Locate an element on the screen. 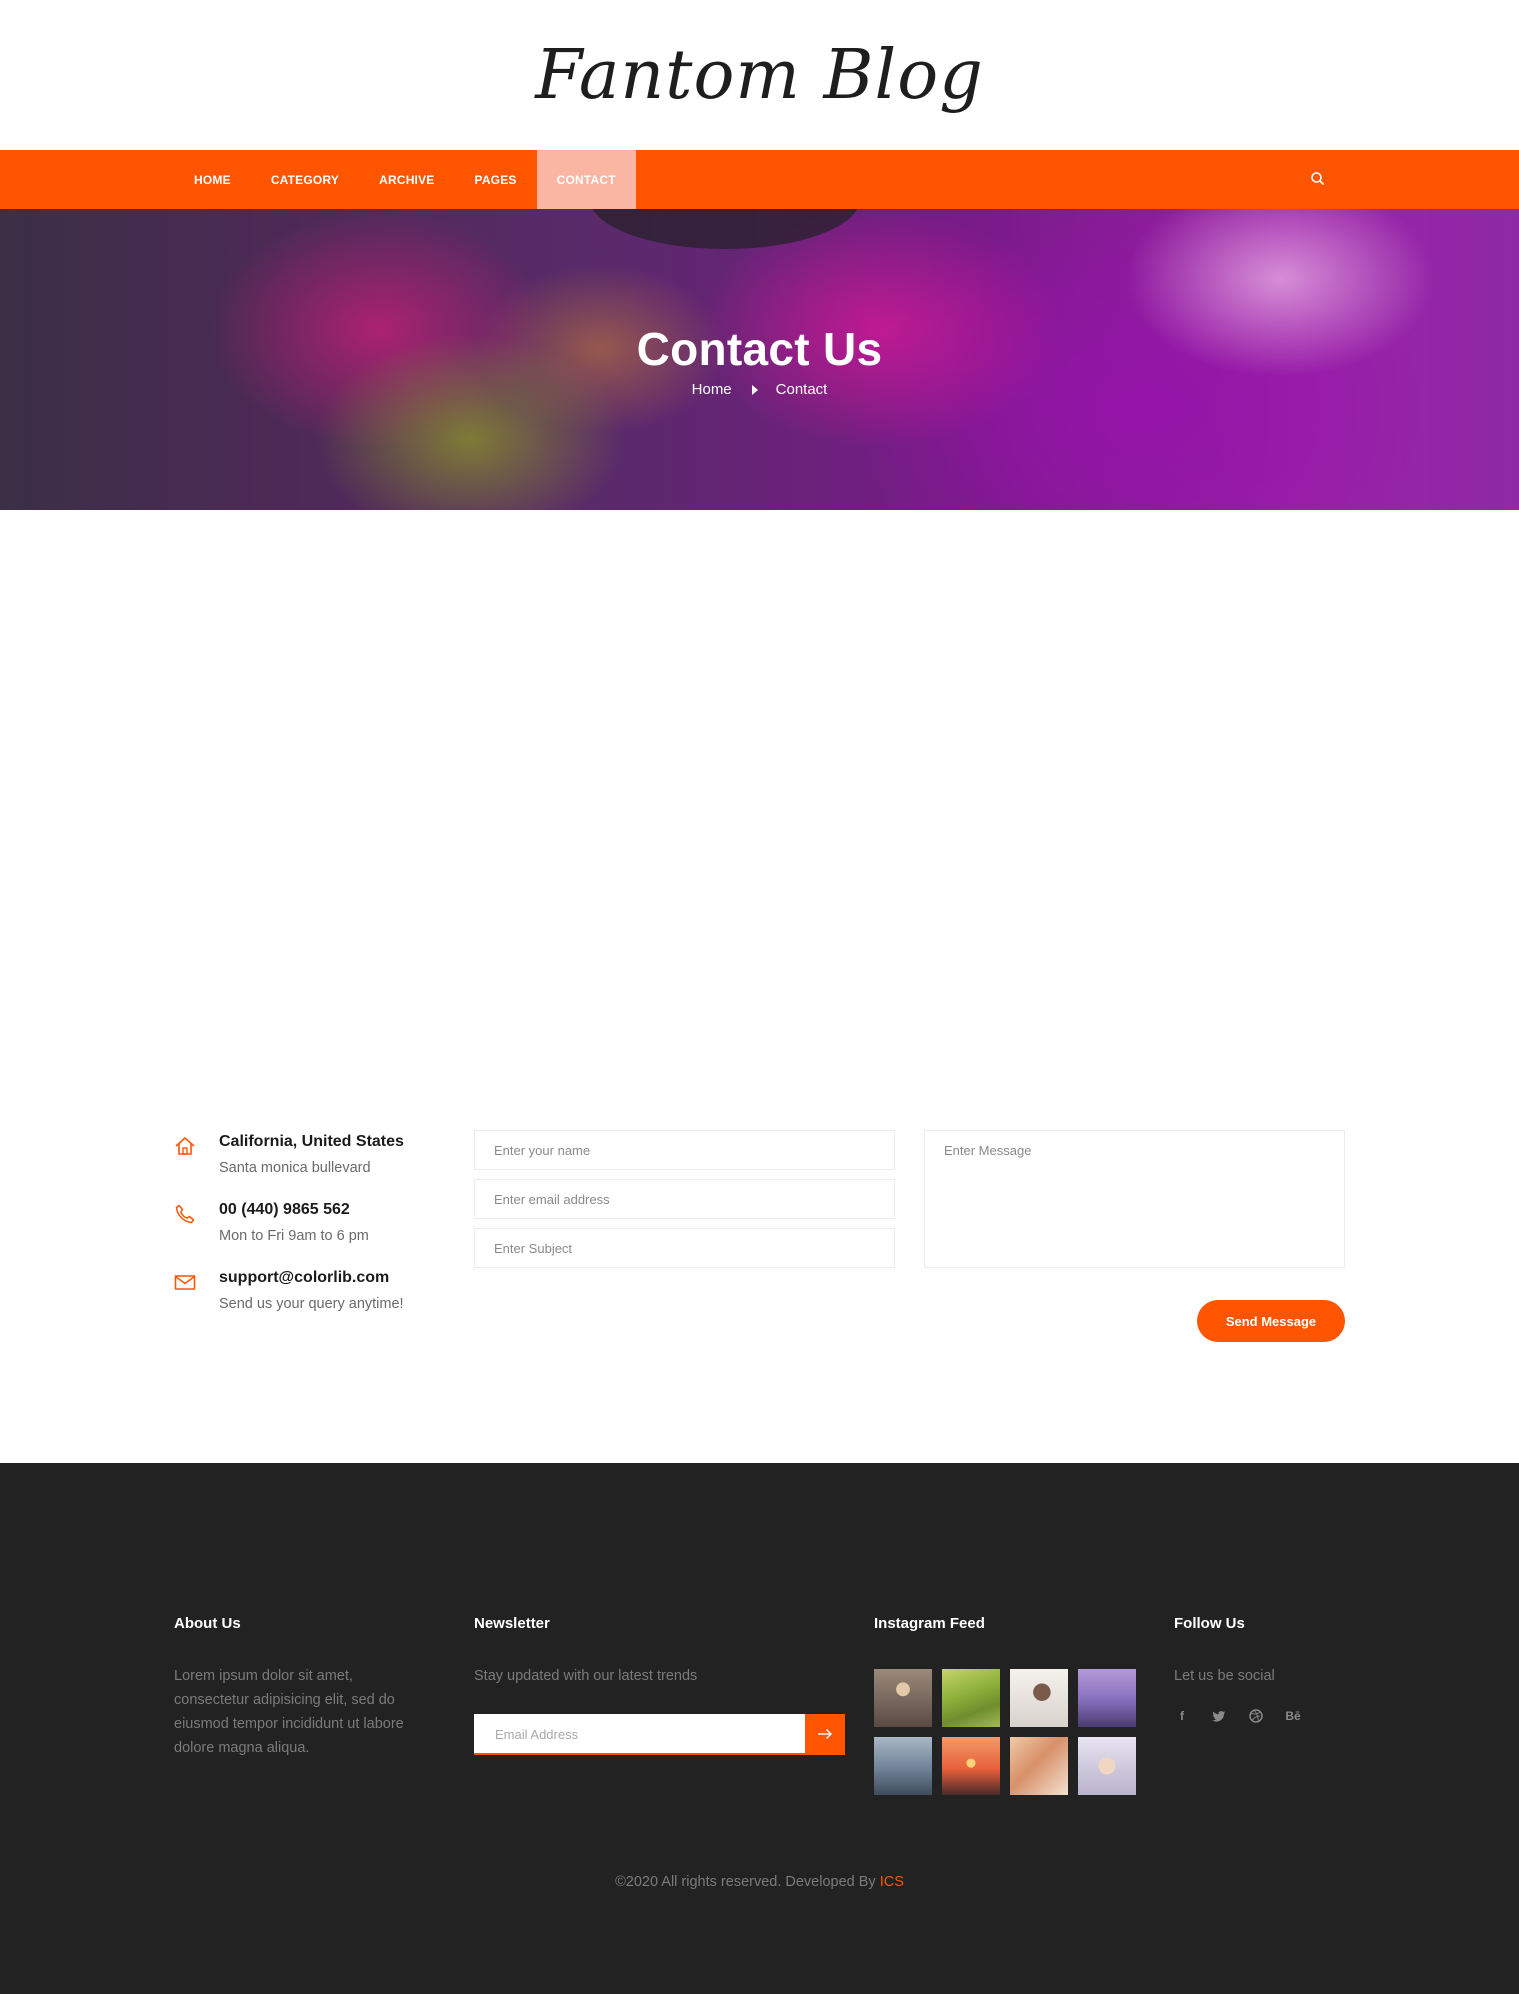 The height and width of the screenshot is (1994, 1519). twitter-icon is located at coordinates (1219, 1716).